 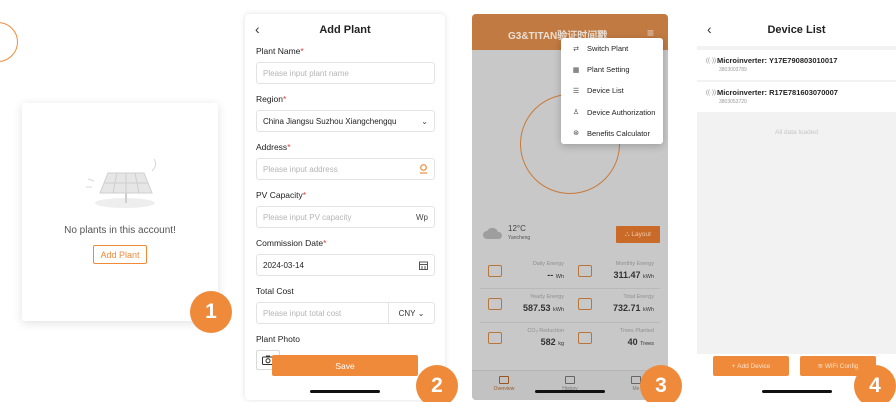 I want to click on step-badge-3: 3, so click(x=661, y=383).